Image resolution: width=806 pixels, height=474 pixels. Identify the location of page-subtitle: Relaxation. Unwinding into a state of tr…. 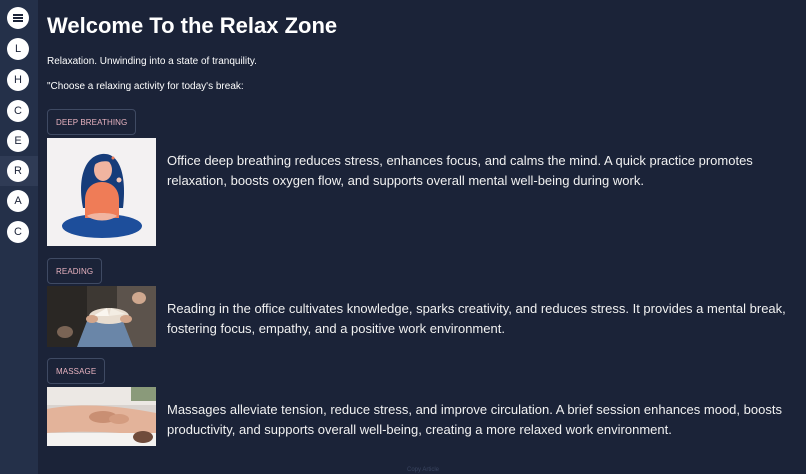
(152, 61).